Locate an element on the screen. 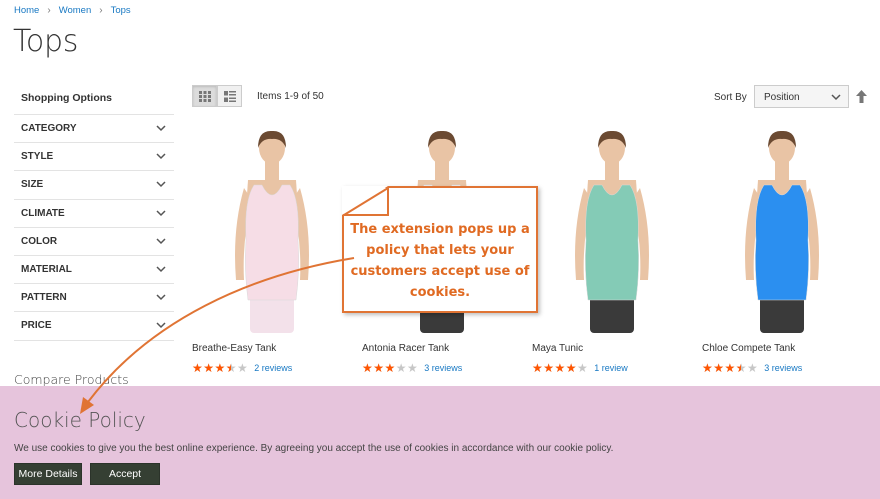  filter-label: MATERIAL is located at coordinates (46, 270).